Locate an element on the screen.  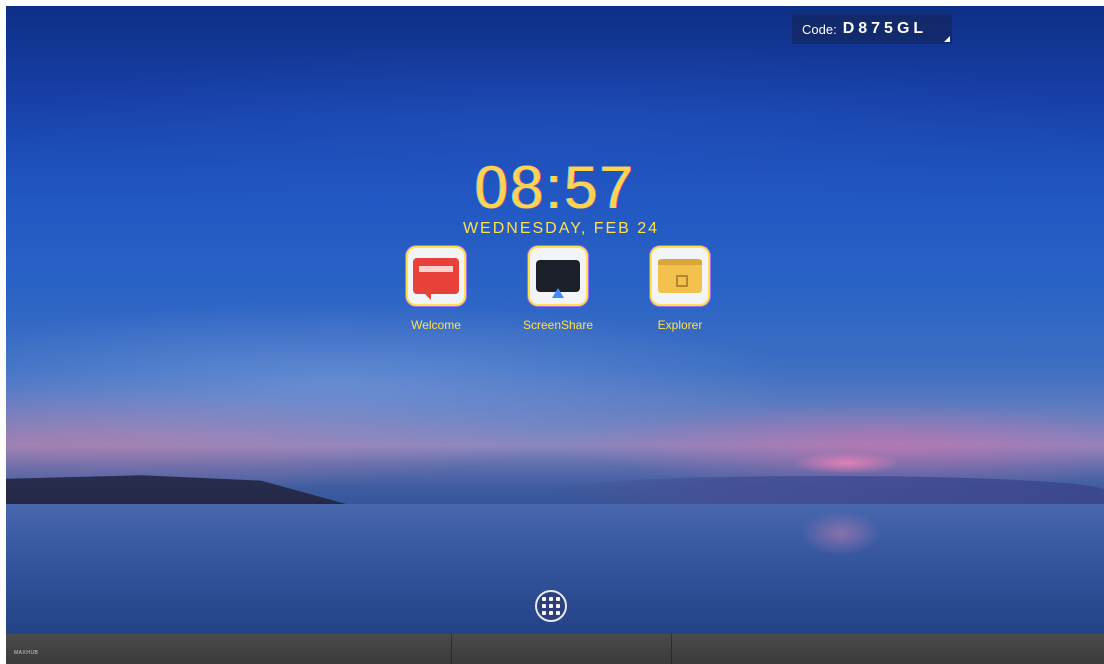
brand-logo: MAXHUB is located at coordinates (26, 653).